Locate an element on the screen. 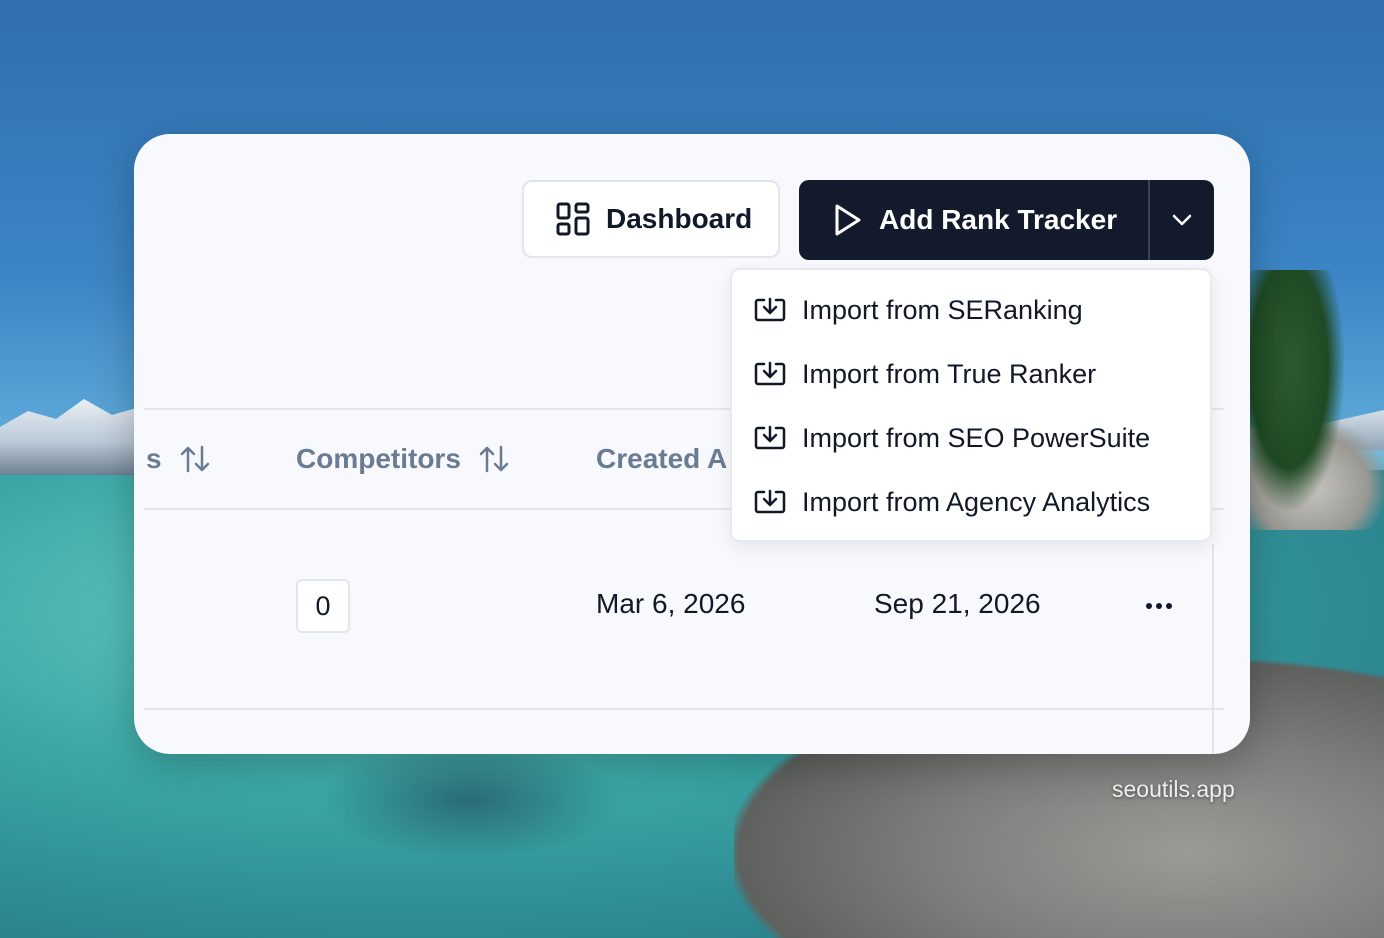  add-options-toggle is located at coordinates (1182, 220).